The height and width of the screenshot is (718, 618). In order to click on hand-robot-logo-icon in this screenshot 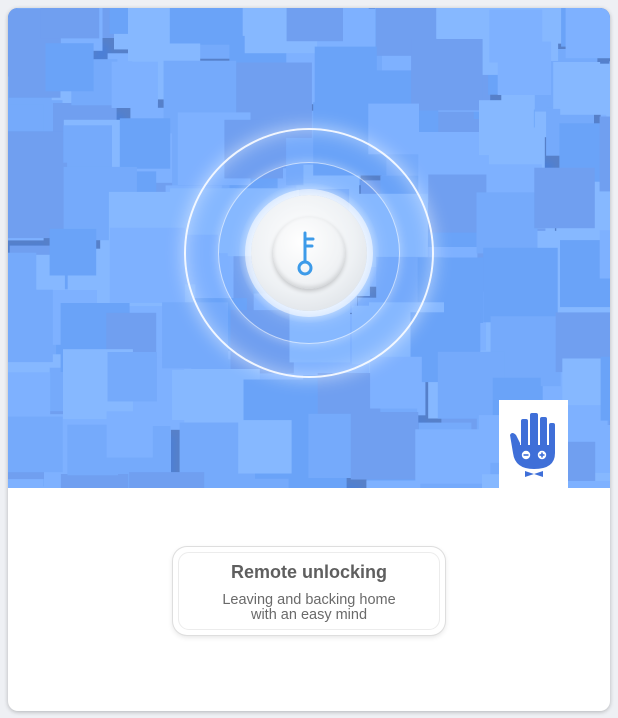, I will do `click(532, 445)`.